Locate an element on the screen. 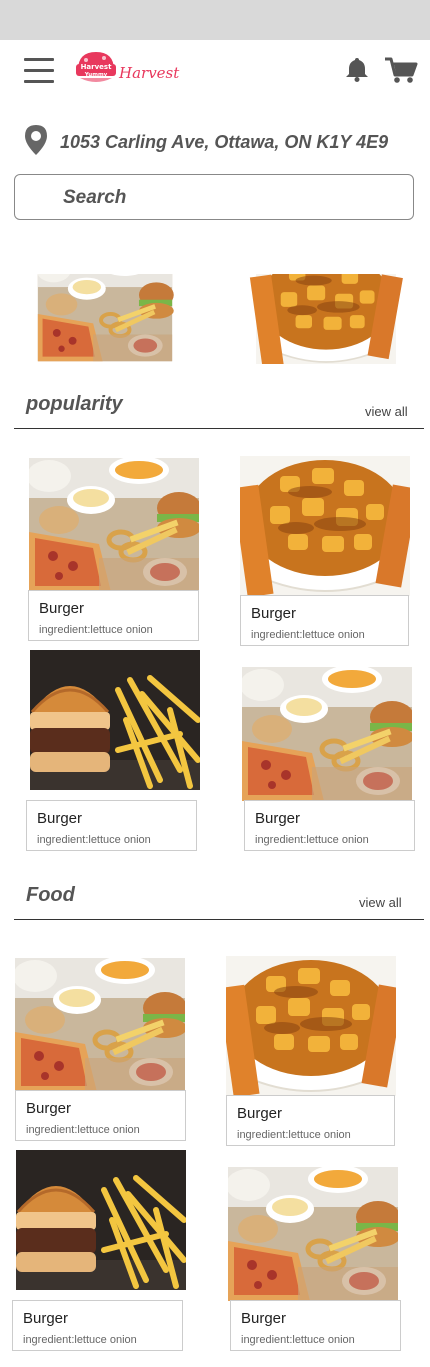 Image resolution: width=430 pixels, height=1367 pixels. logo-text-top: Harvest is located at coordinates (97, 67).